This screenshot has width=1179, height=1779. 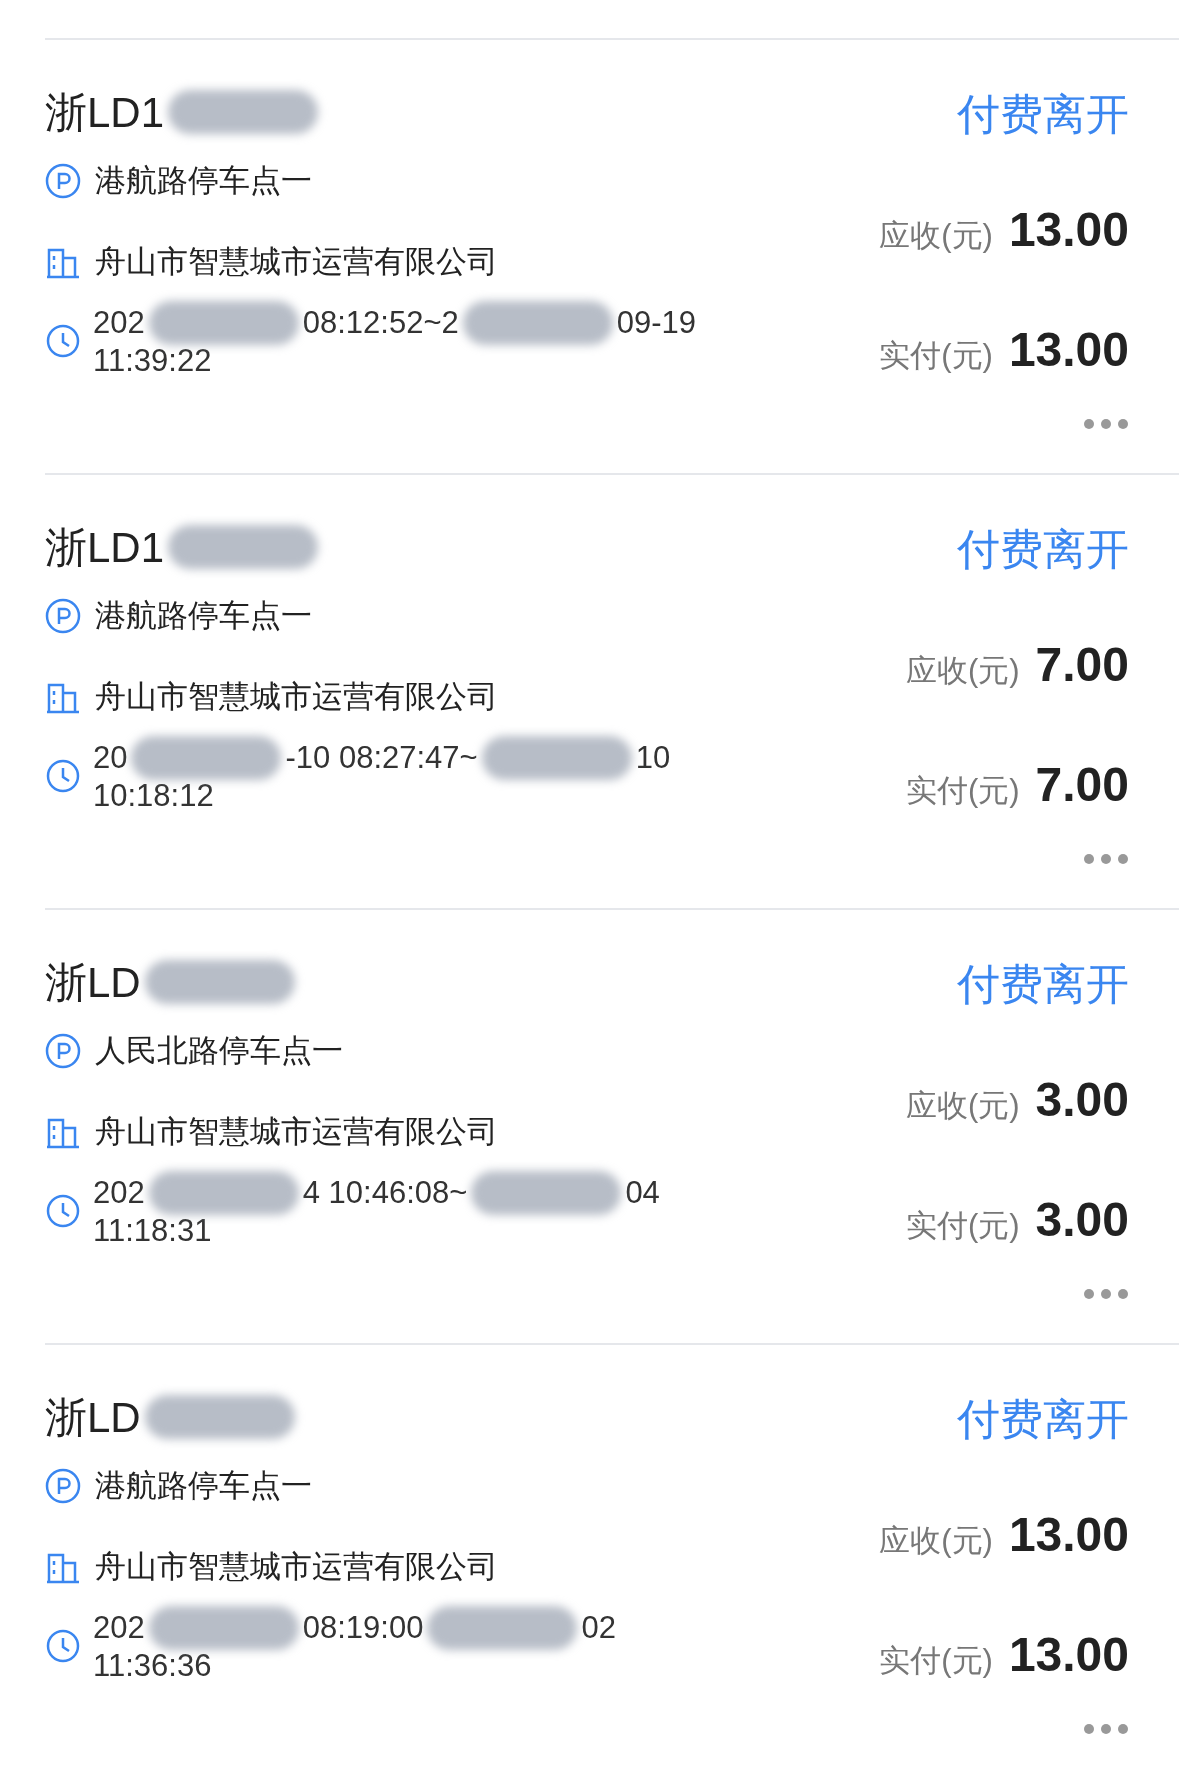 What do you see at coordinates (385, 1193) in the screenshot?
I see `time-text: 4 10:46:08~` at bounding box center [385, 1193].